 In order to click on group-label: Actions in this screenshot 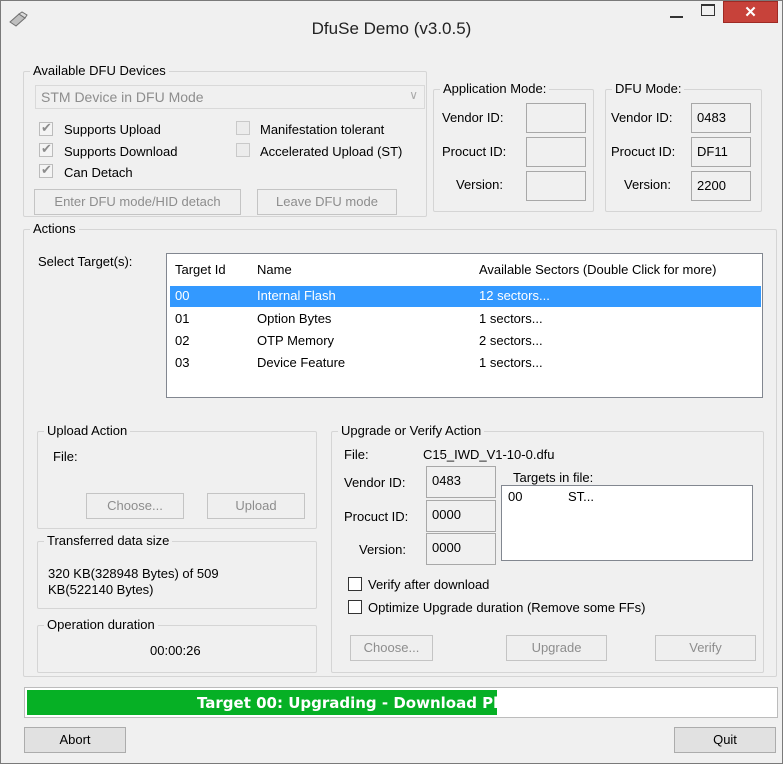, I will do `click(54, 229)`.